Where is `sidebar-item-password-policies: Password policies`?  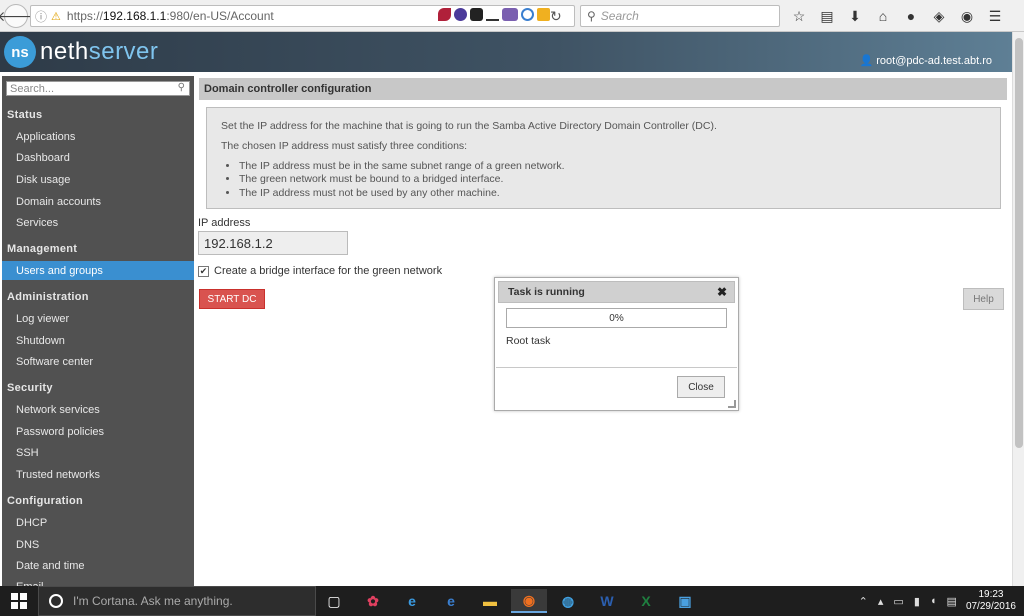 sidebar-item-password-policies: Password policies is located at coordinates (98, 431).